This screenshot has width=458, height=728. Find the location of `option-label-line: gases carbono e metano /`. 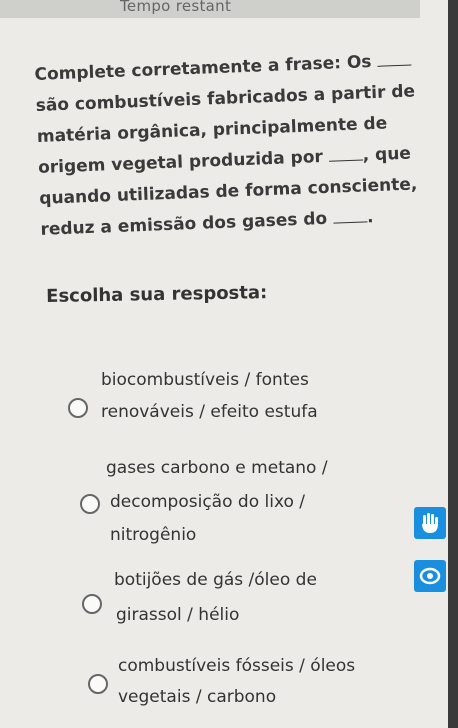

option-label-line: gases carbono e metano / is located at coordinates (217, 468).